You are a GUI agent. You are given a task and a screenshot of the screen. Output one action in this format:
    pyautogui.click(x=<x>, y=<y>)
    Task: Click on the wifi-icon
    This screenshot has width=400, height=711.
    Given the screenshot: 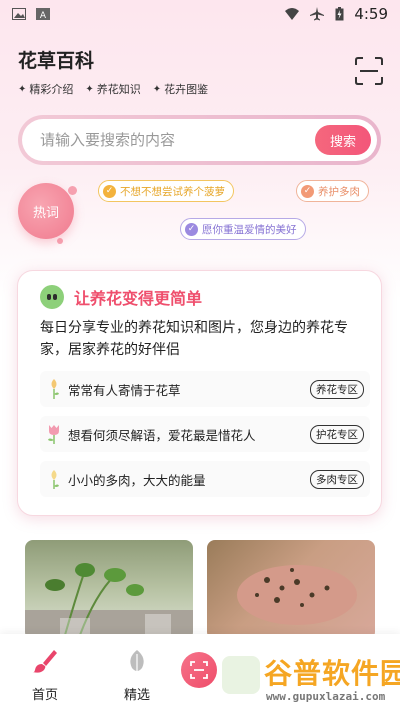 What is the action you would take?
    pyautogui.click(x=292, y=14)
    